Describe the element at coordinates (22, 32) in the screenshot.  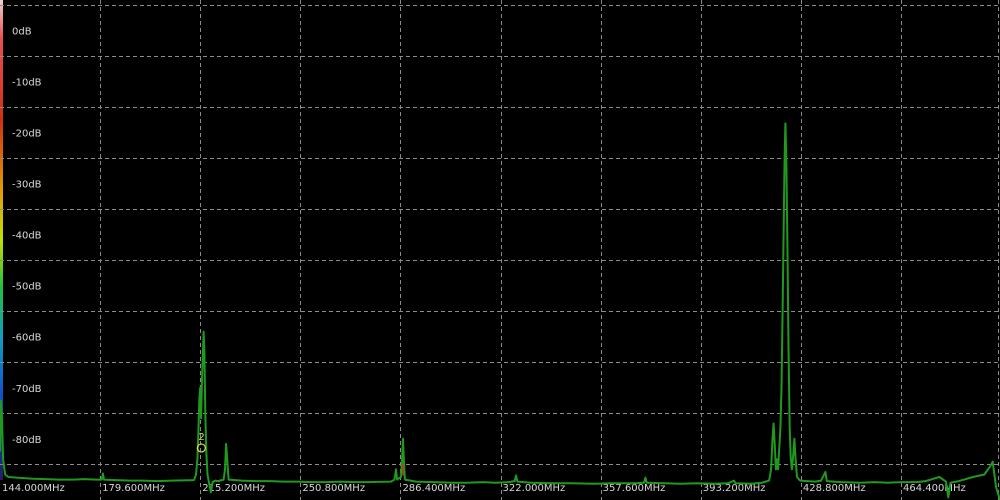
I see `y-tick-label: 0dB` at that location.